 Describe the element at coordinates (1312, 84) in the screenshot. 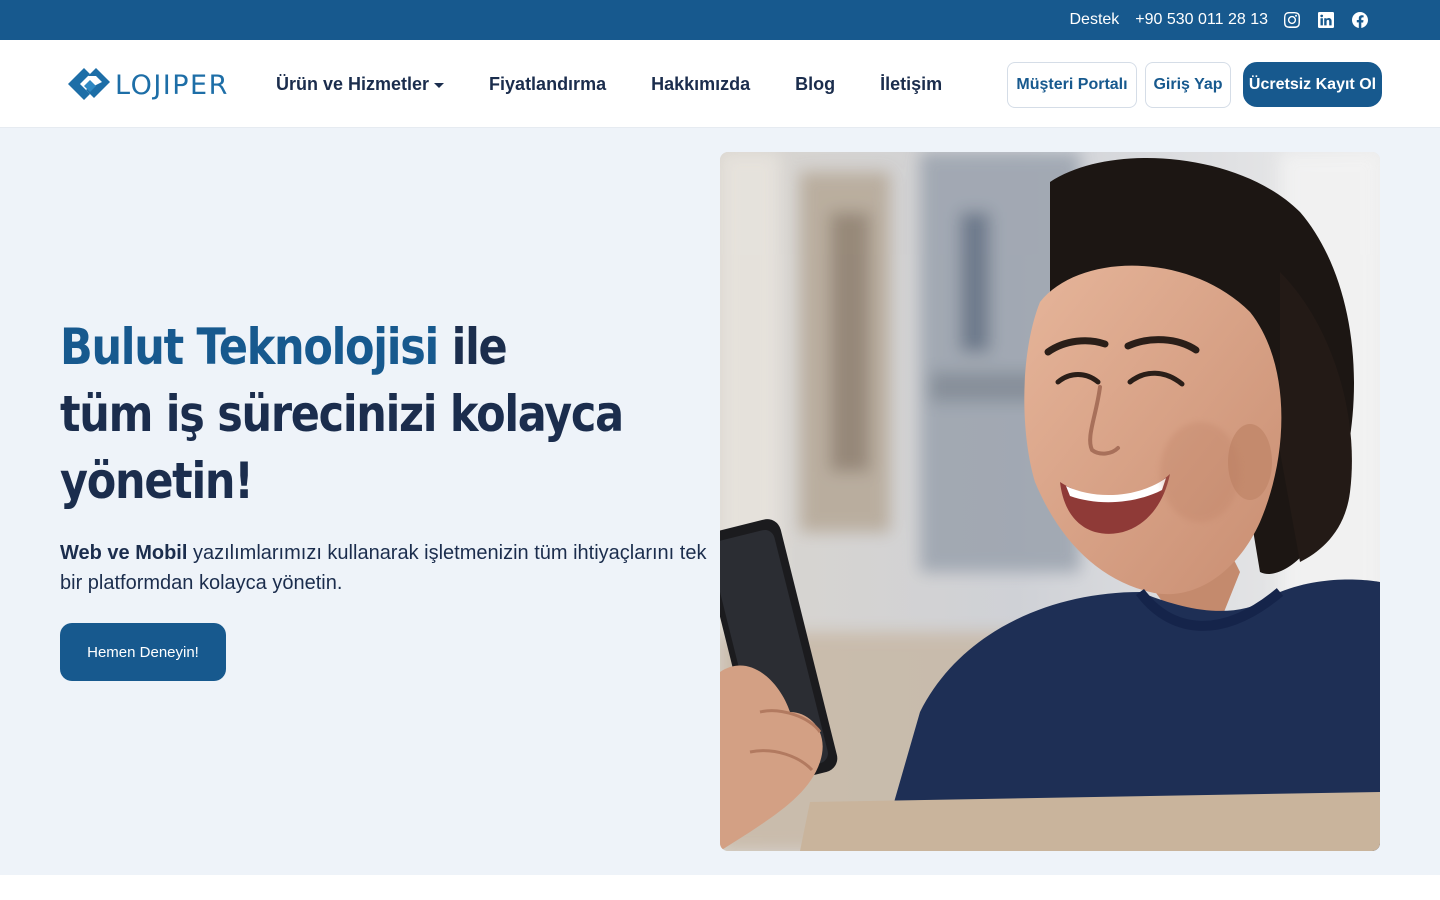

I see `free-signup-button: Ücretsiz Kayıt Ol` at that location.